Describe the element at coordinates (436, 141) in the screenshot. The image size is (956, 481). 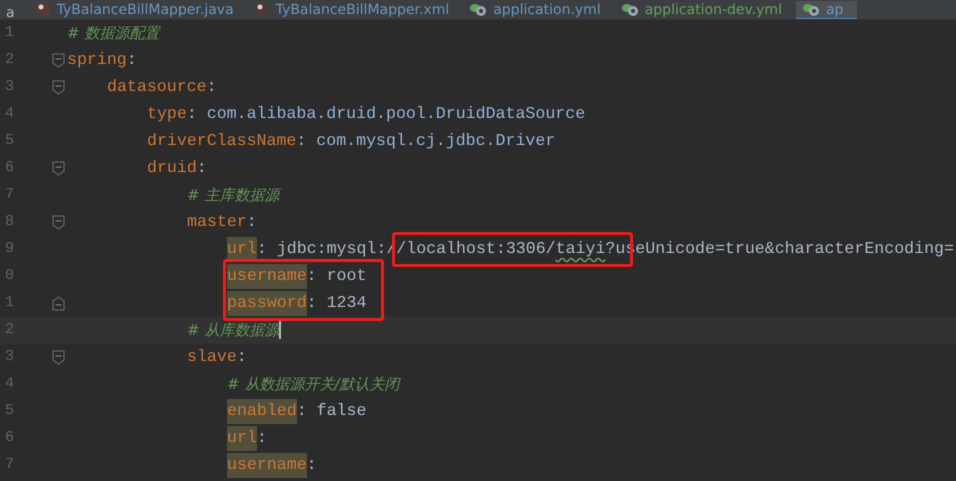
I see `yaml-value: com.mysql.cj.jdbc.Driver` at that location.